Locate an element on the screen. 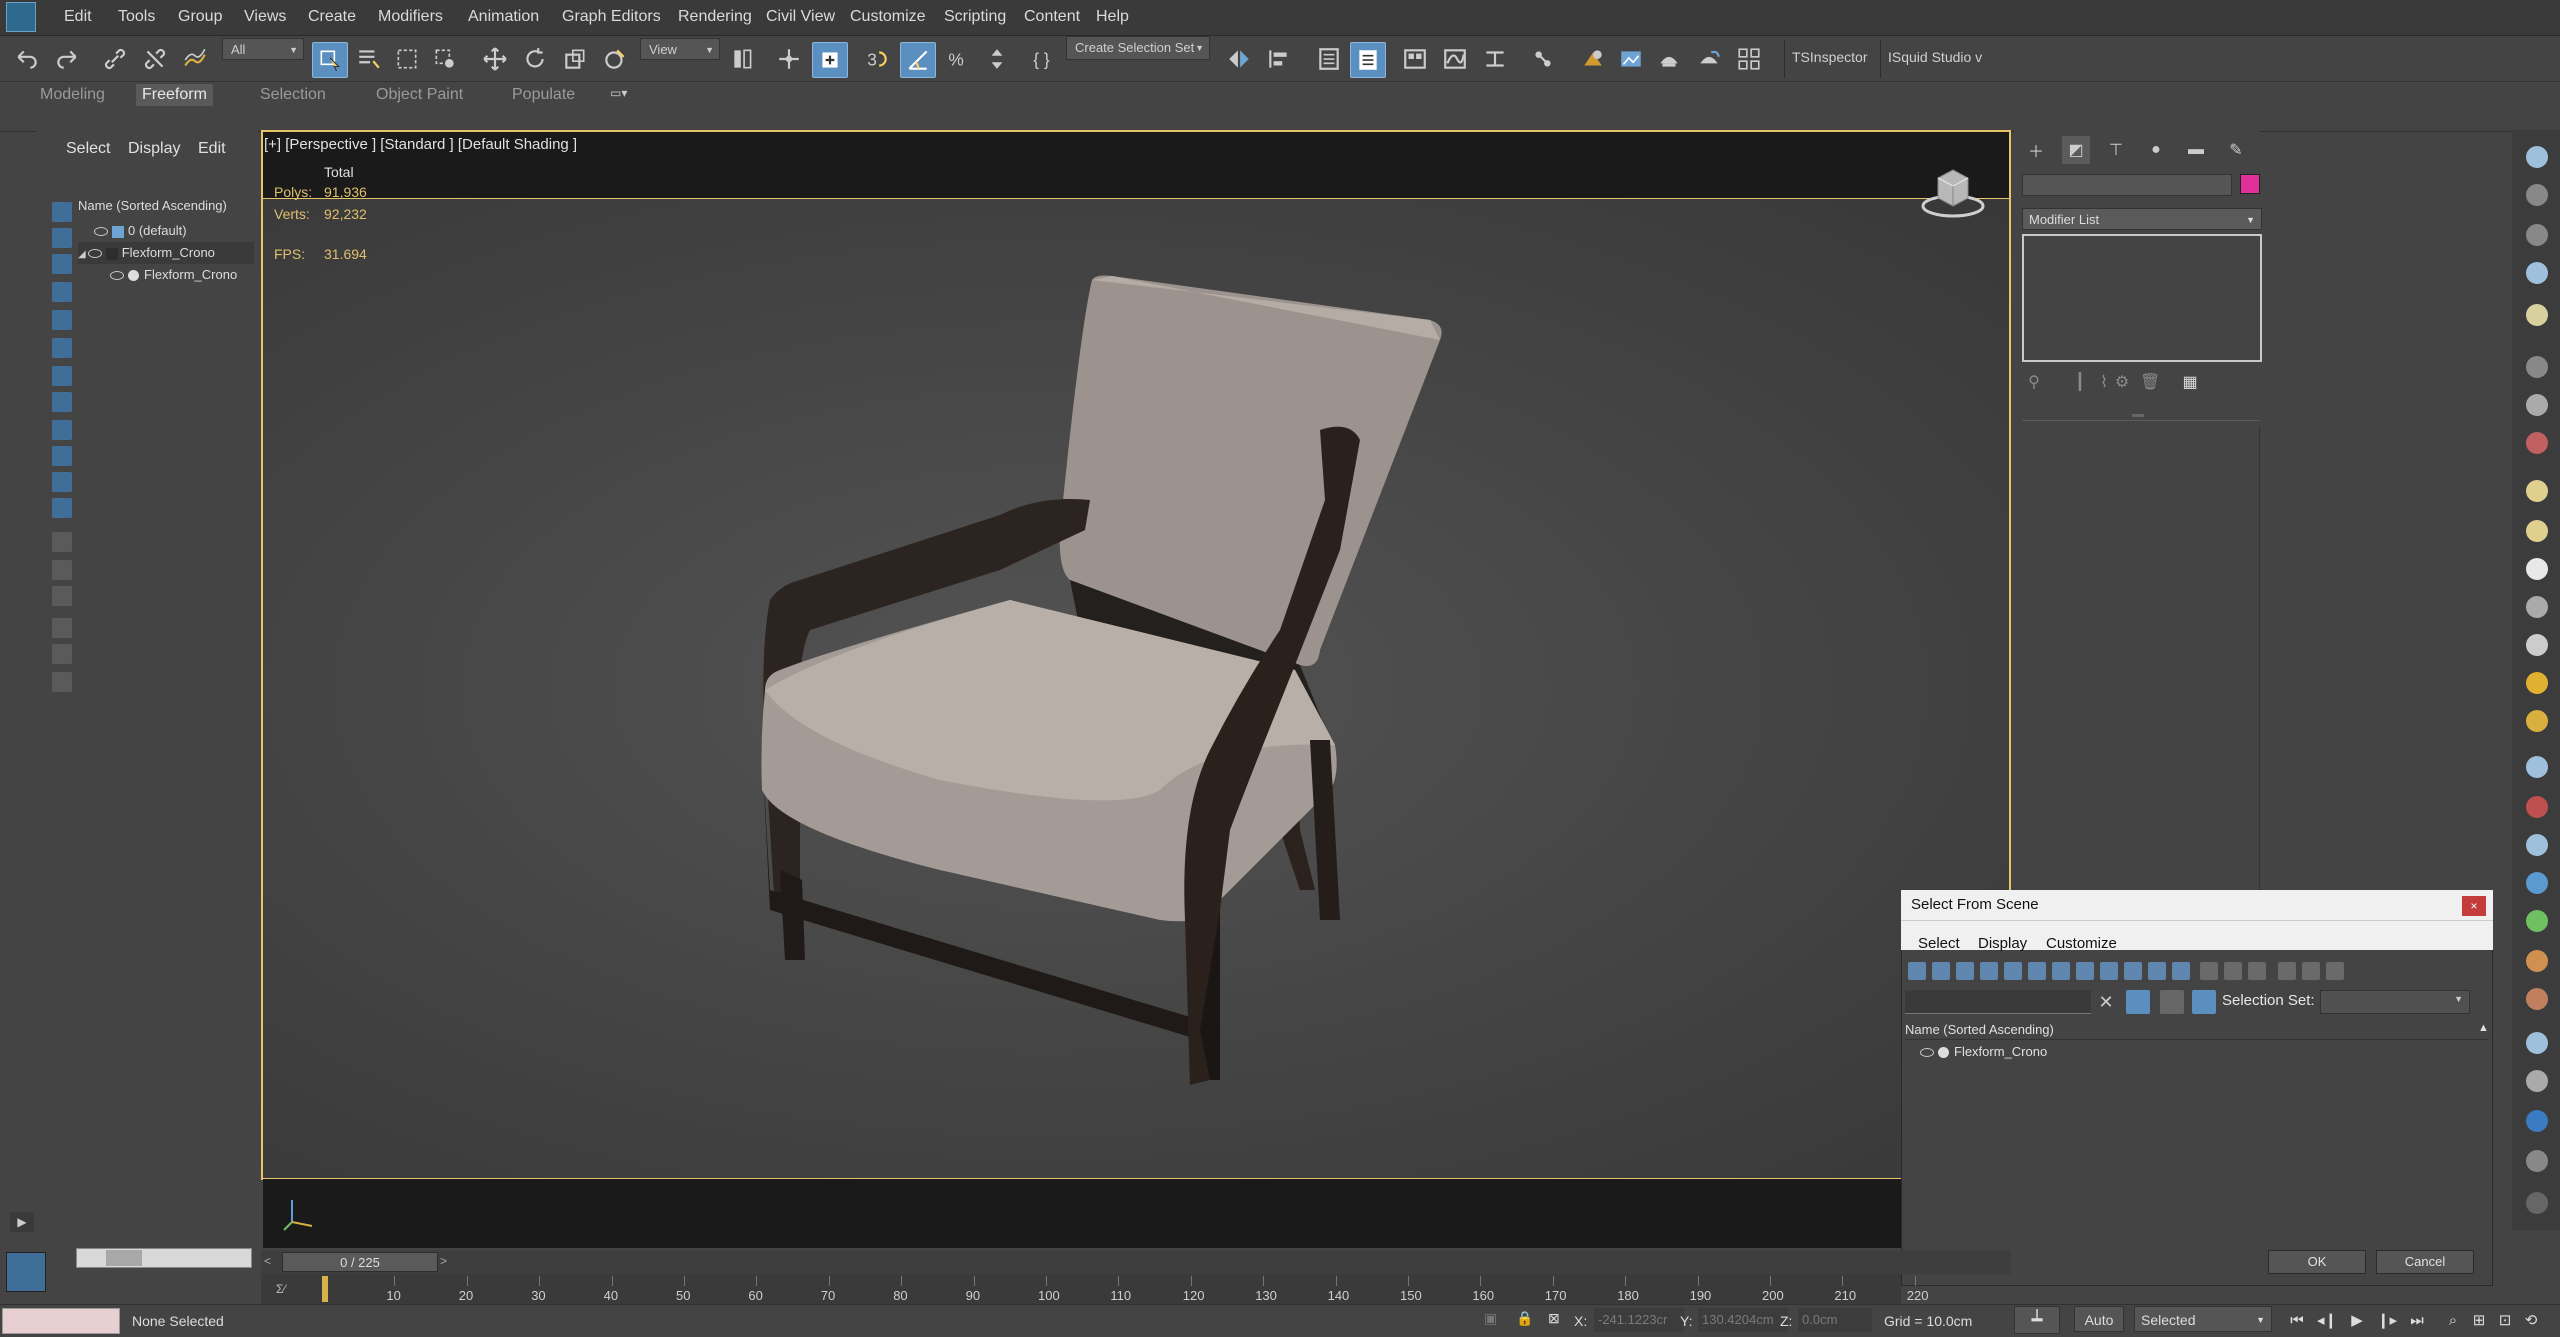 This screenshot has height=1337, width=2560. redo-icon is located at coordinates (67, 59).